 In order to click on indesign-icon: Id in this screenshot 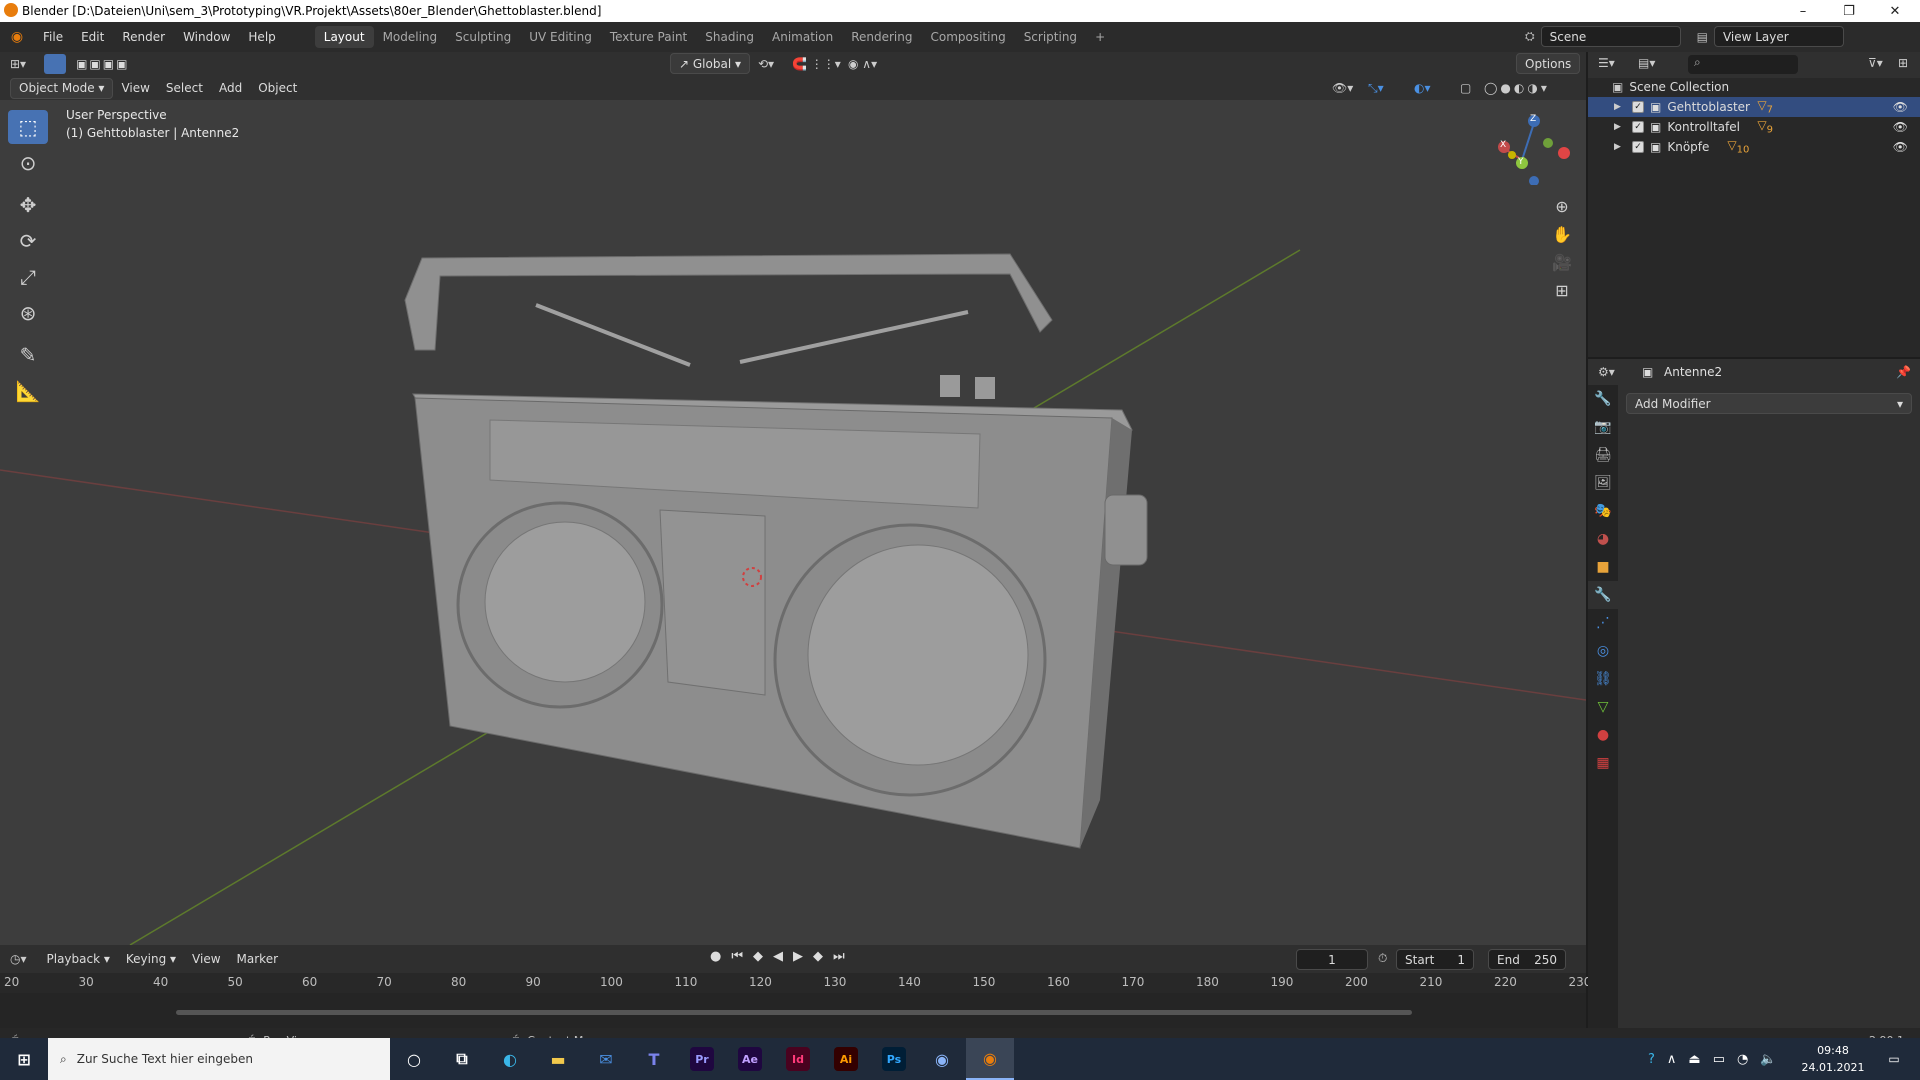, I will do `click(798, 1059)`.